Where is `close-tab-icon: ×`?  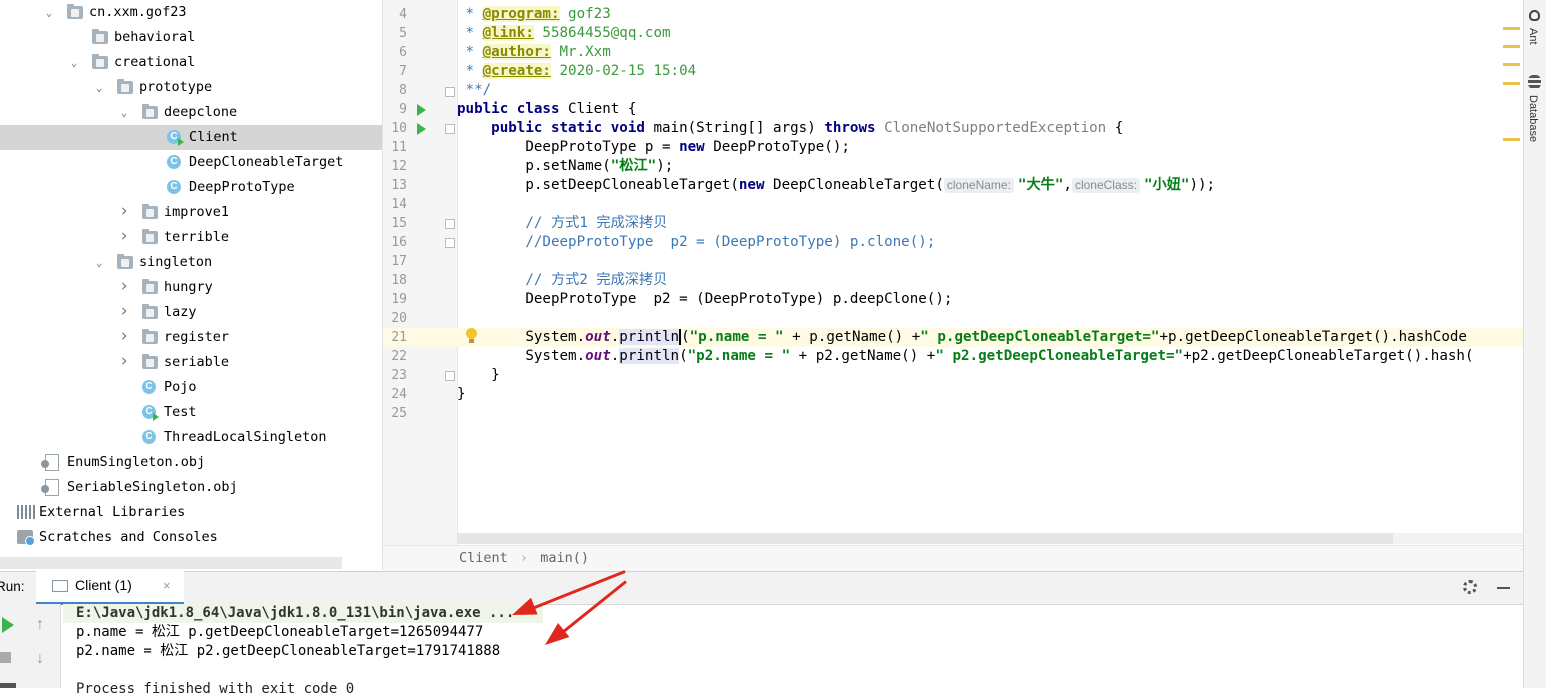
close-tab-icon: × is located at coordinates (167, 585).